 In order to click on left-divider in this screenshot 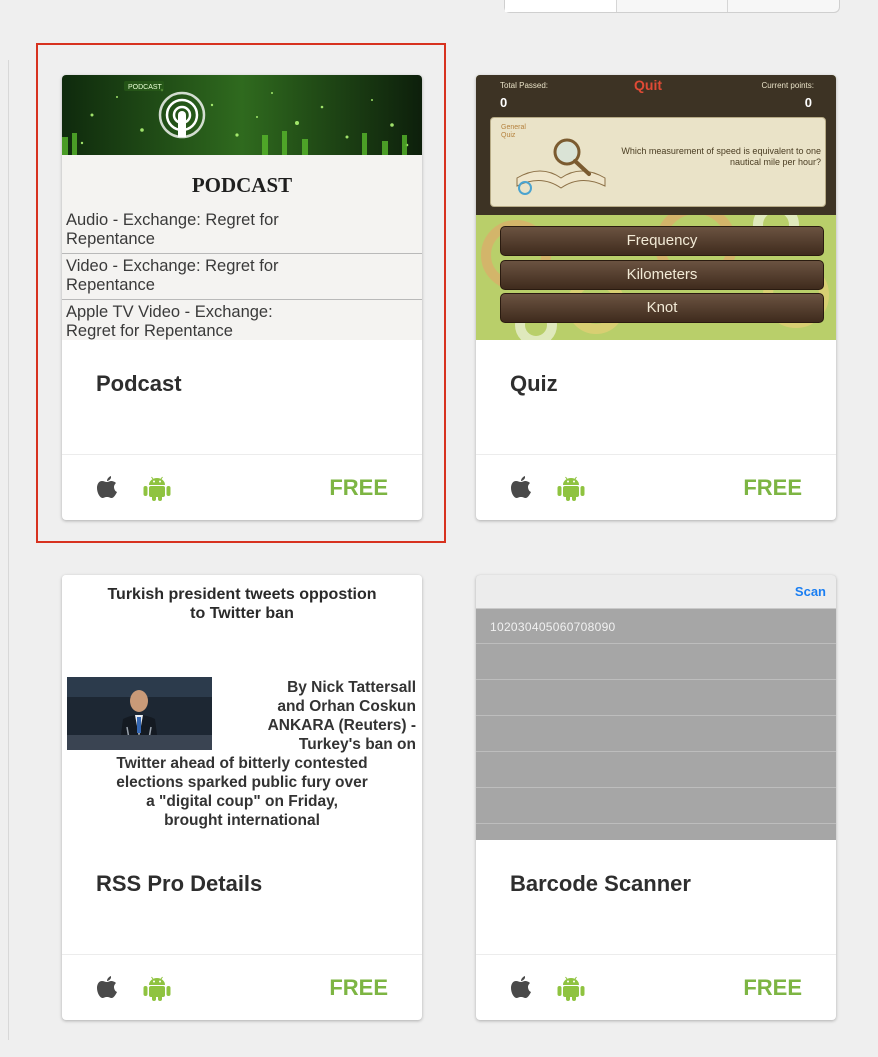, I will do `click(8, 550)`.